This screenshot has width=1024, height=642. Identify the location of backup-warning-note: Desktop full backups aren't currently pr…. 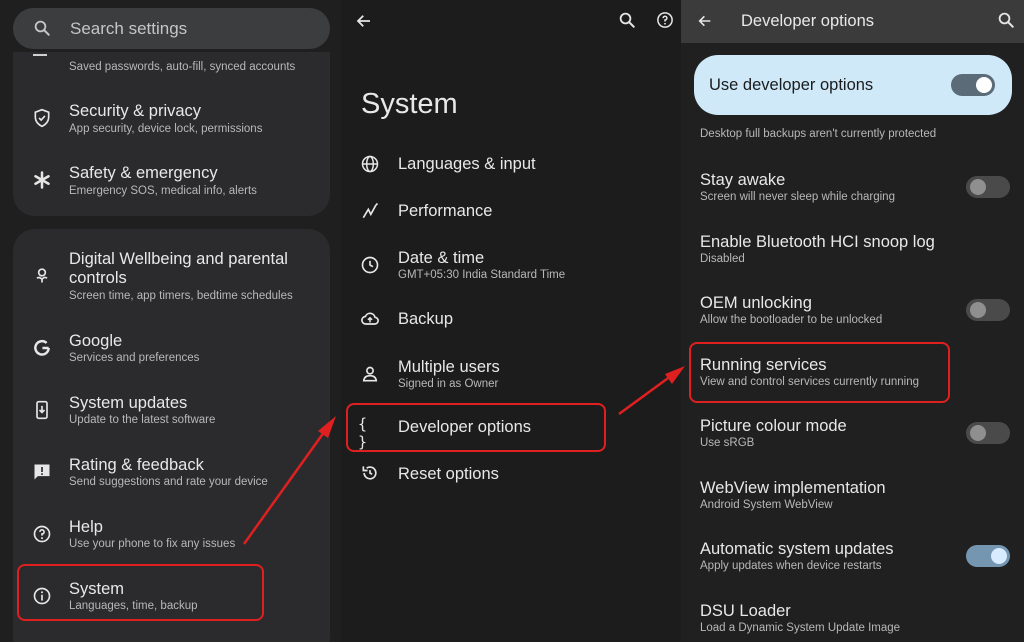
(818, 134).